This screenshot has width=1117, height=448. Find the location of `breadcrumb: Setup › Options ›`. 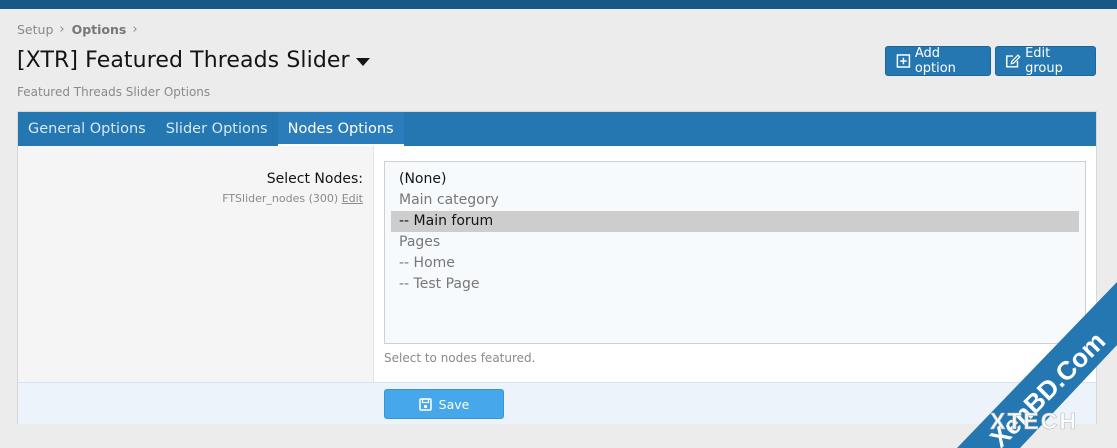

breadcrumb: Setup › Options › is located at coordinates (81, 29).